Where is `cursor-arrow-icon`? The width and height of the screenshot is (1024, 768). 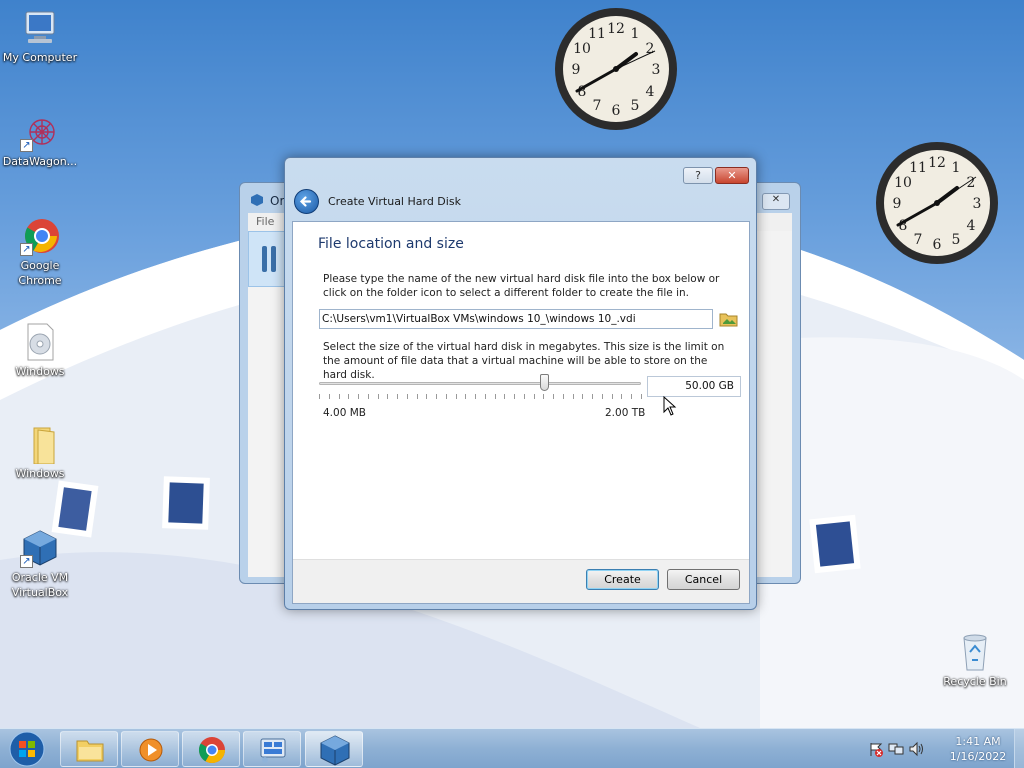 cursor-arrow-icon is located at coordinates (670, 405).